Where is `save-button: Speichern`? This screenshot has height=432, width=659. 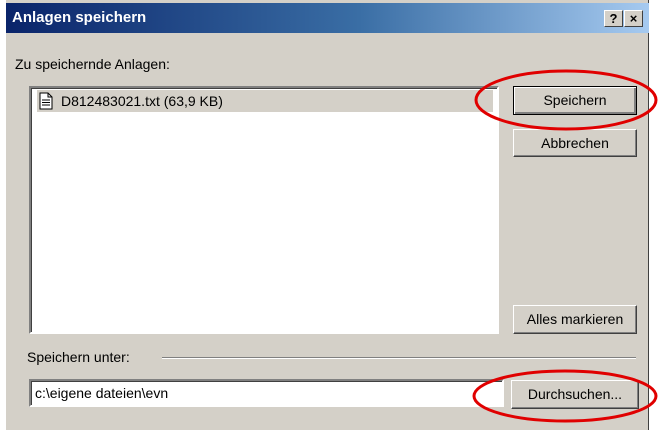 save-button: Speichern is located at coordinates (575, 100).